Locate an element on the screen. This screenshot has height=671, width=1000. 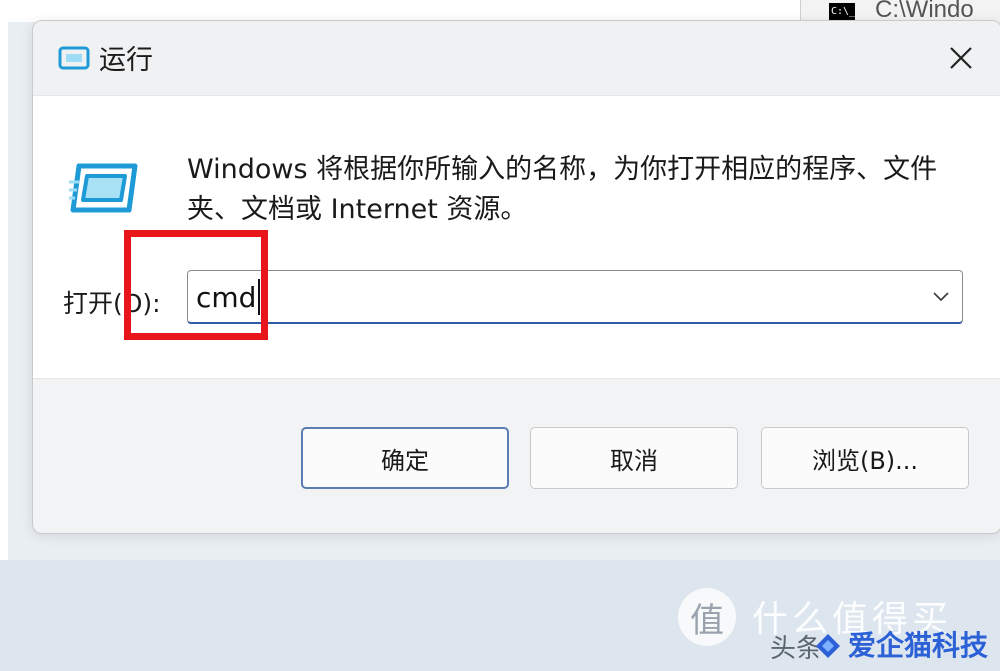
open-combobox is located at coordinates (575, 297).